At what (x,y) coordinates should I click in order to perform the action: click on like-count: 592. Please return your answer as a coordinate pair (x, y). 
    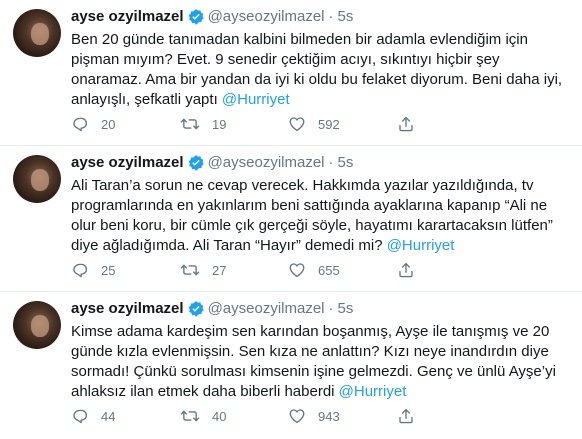
    Looking at the image, I should click on (329, 124).